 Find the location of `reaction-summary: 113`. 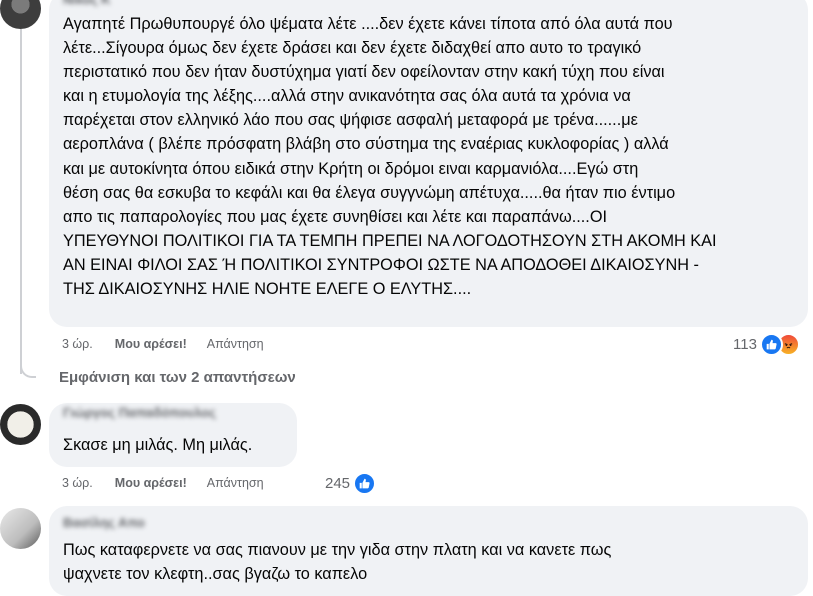

reaction-summary: 113 is located at coordinates (766, 344).